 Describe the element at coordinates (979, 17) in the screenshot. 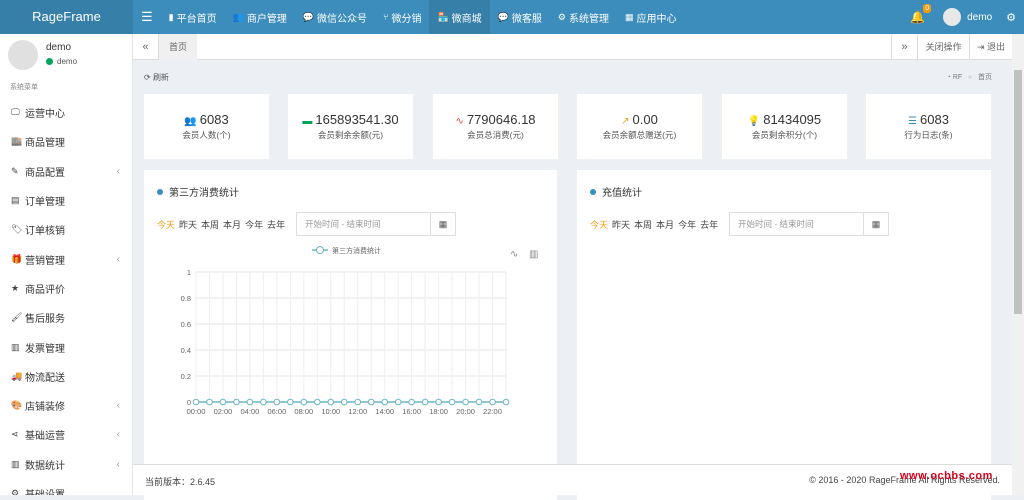

I see `username: demo` at that location.